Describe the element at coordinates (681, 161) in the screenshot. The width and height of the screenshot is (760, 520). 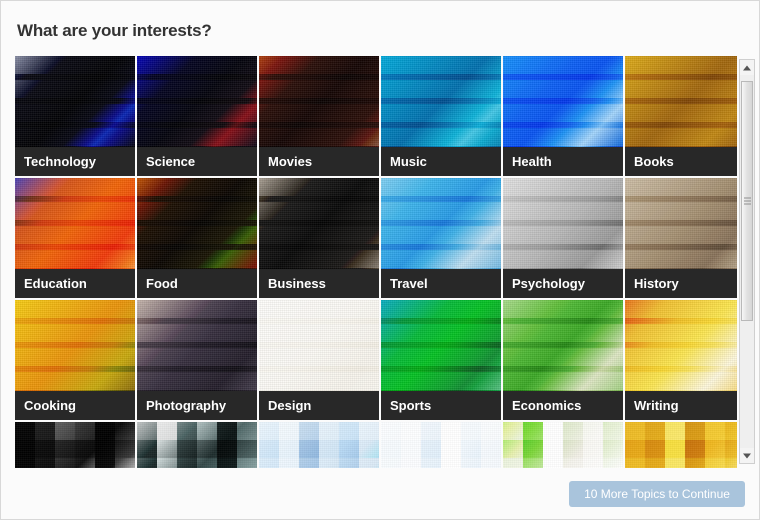
I see `topic-tile-label: Books` at that location.